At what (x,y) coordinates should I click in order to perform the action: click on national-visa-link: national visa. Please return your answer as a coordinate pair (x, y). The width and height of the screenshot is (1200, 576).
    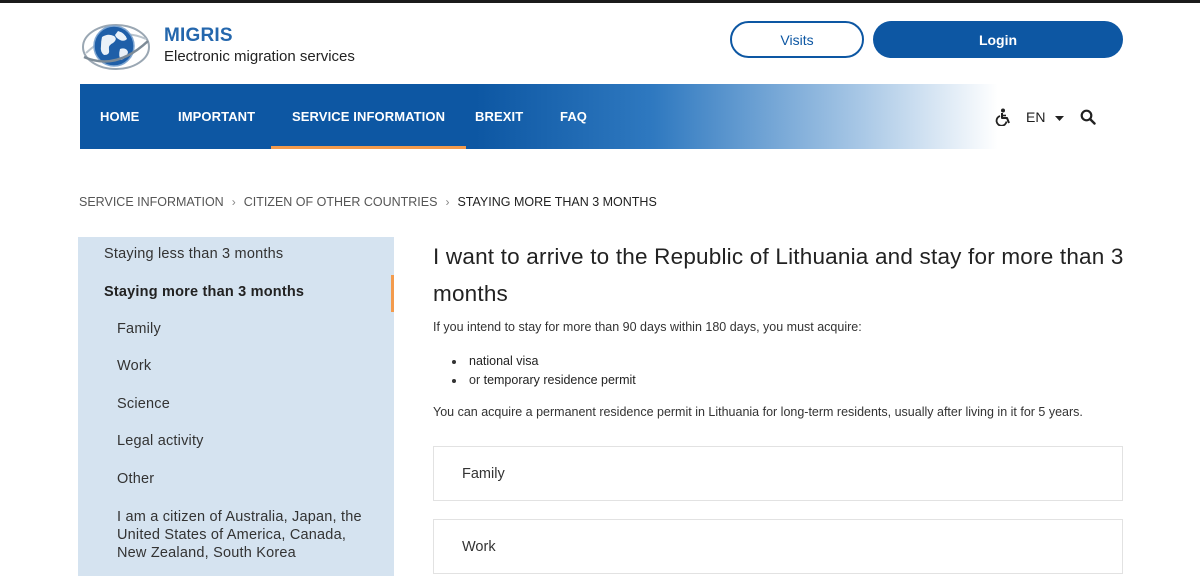
    Looking at the image, I should click on (504, 361).